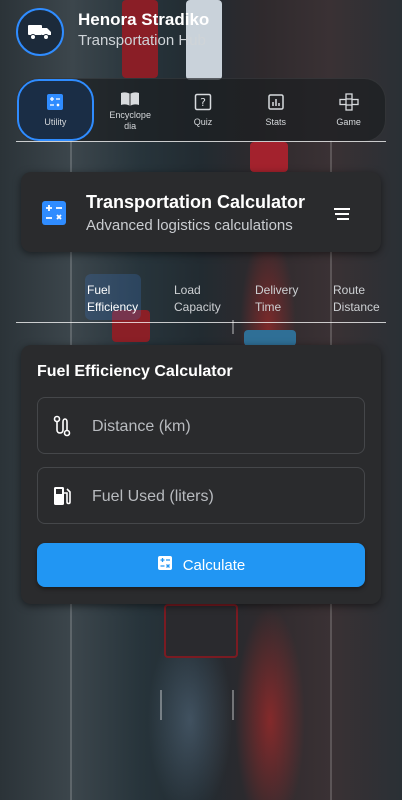 Image resolution: width=402 pixels, height=800 pixels. I want to click on tab-delivery-time: Delivery Time, so click(276, 299).